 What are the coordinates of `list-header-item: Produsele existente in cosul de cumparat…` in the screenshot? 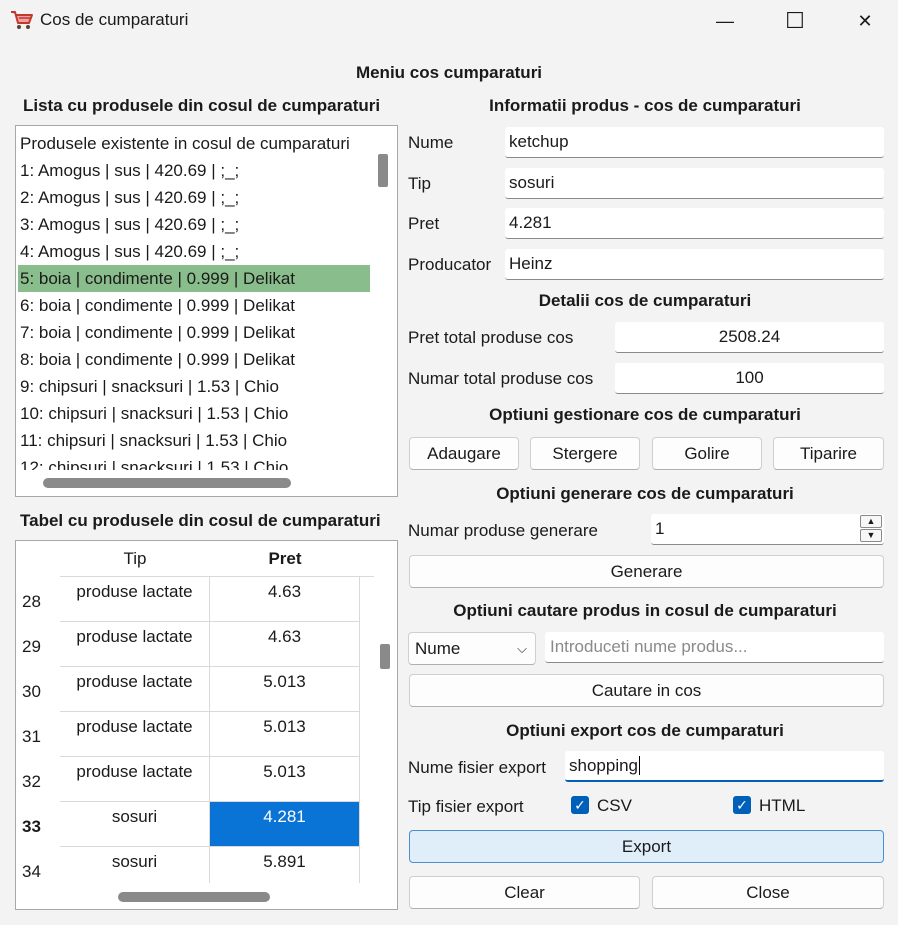 It's located at (185, 143).